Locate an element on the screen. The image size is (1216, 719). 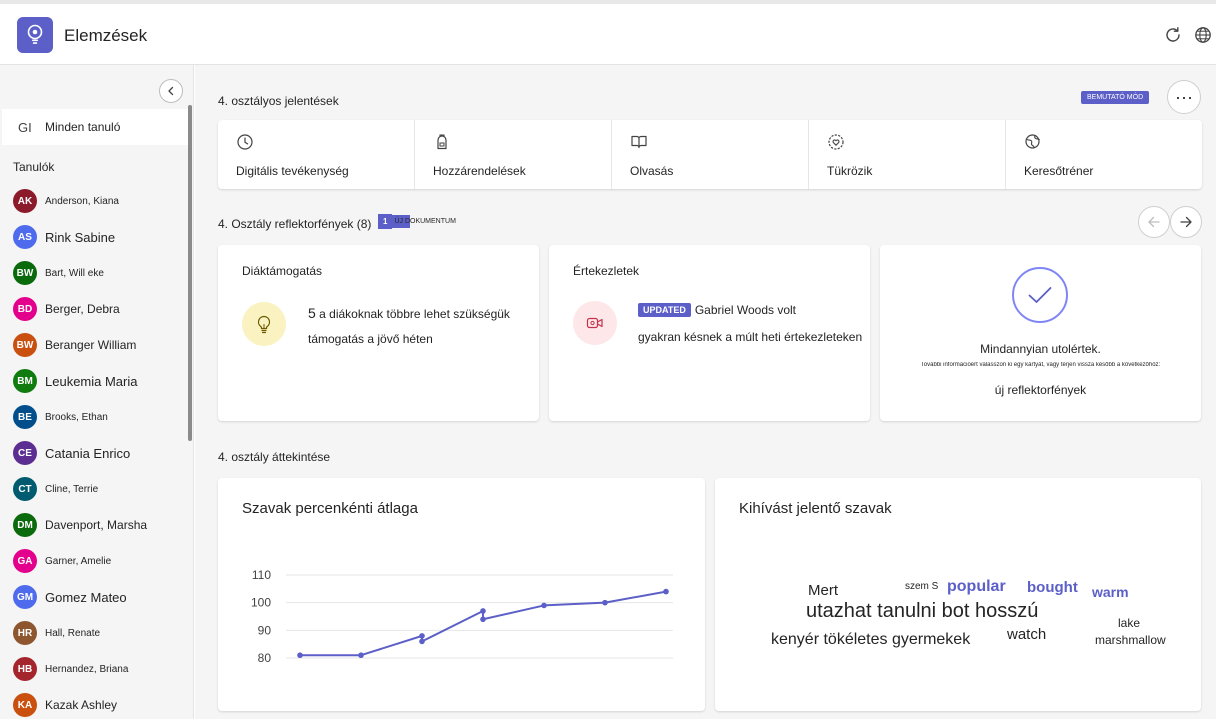
student-item: BW Bart, Will eke is located at coordinates (94, 273).